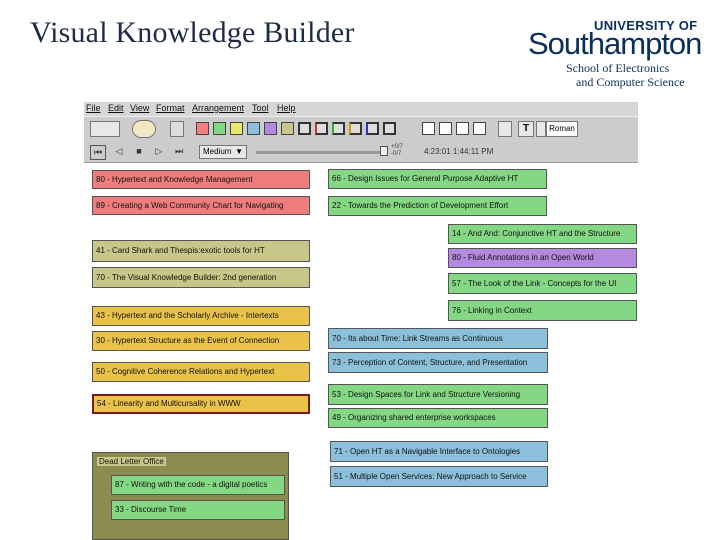 This screenshot has height=540, width=720. Describe the element at coordinates (526, 129) in the screenshot. I see `text-tool-icon: T` at that location.